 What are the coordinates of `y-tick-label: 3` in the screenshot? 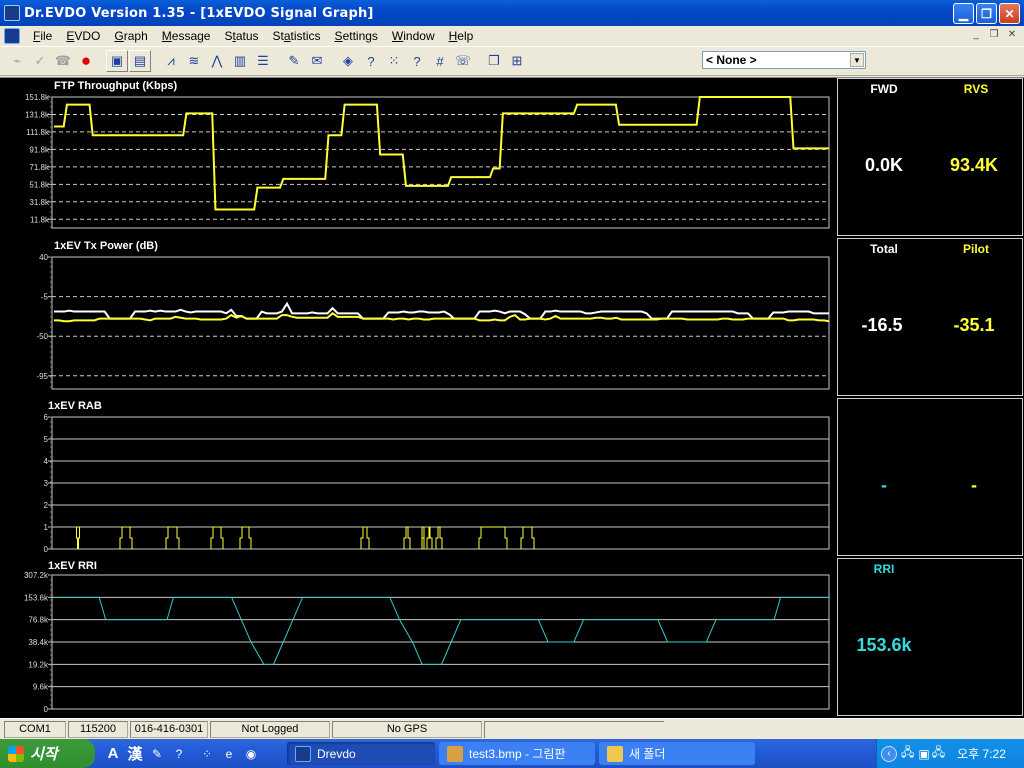 It's located at (46, 483).